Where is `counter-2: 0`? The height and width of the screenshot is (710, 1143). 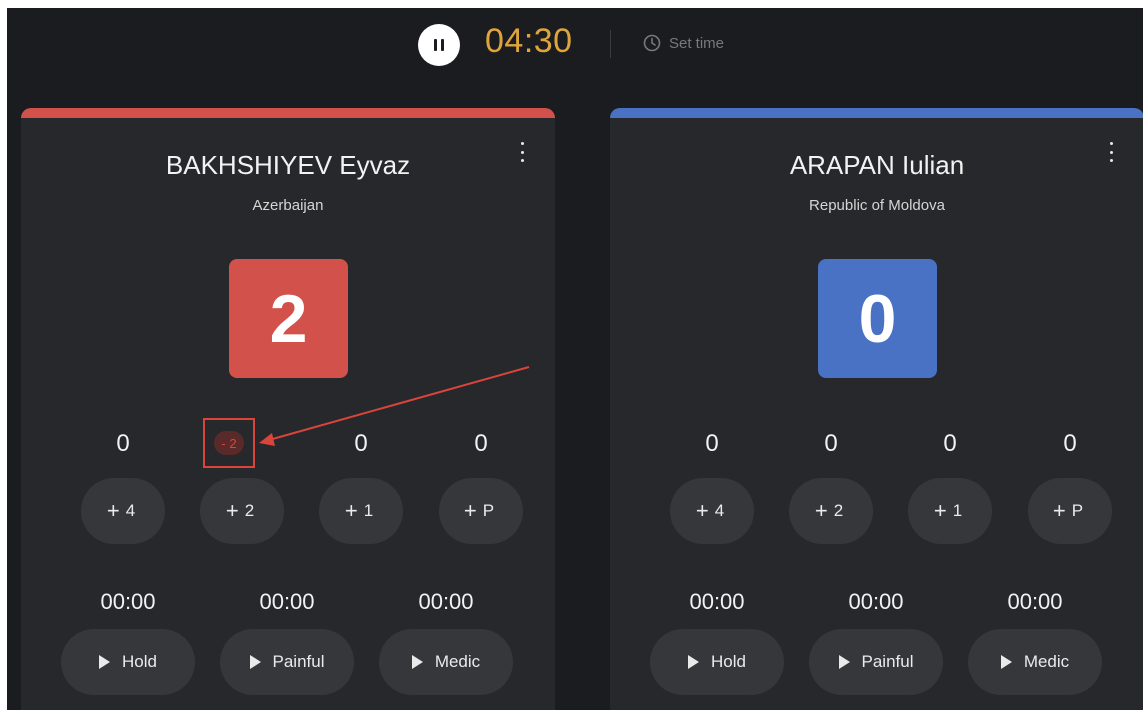 counter-2: 0 is located at coordinates (831, 443).